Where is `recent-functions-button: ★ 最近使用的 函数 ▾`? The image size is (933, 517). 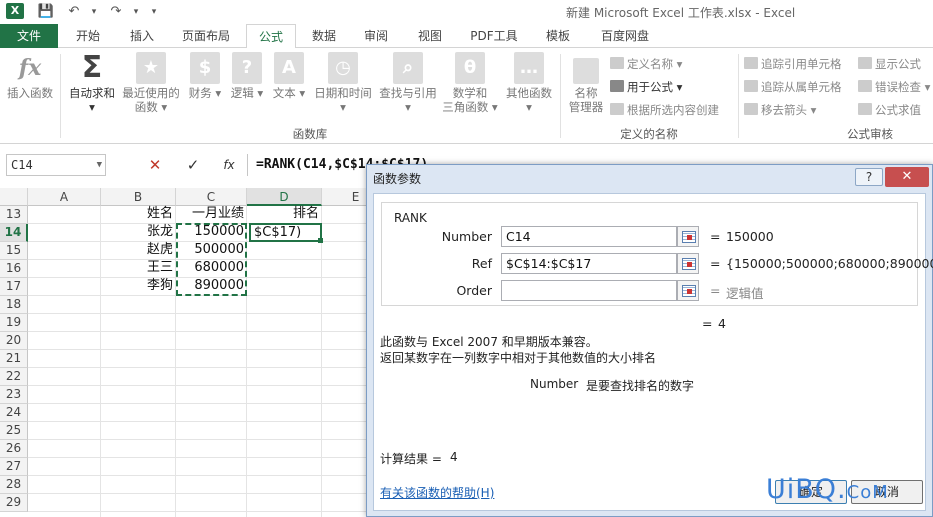 recent-functions-button: ★ 最近使用的 函数 ▾ is located at coordinates (151, 83).